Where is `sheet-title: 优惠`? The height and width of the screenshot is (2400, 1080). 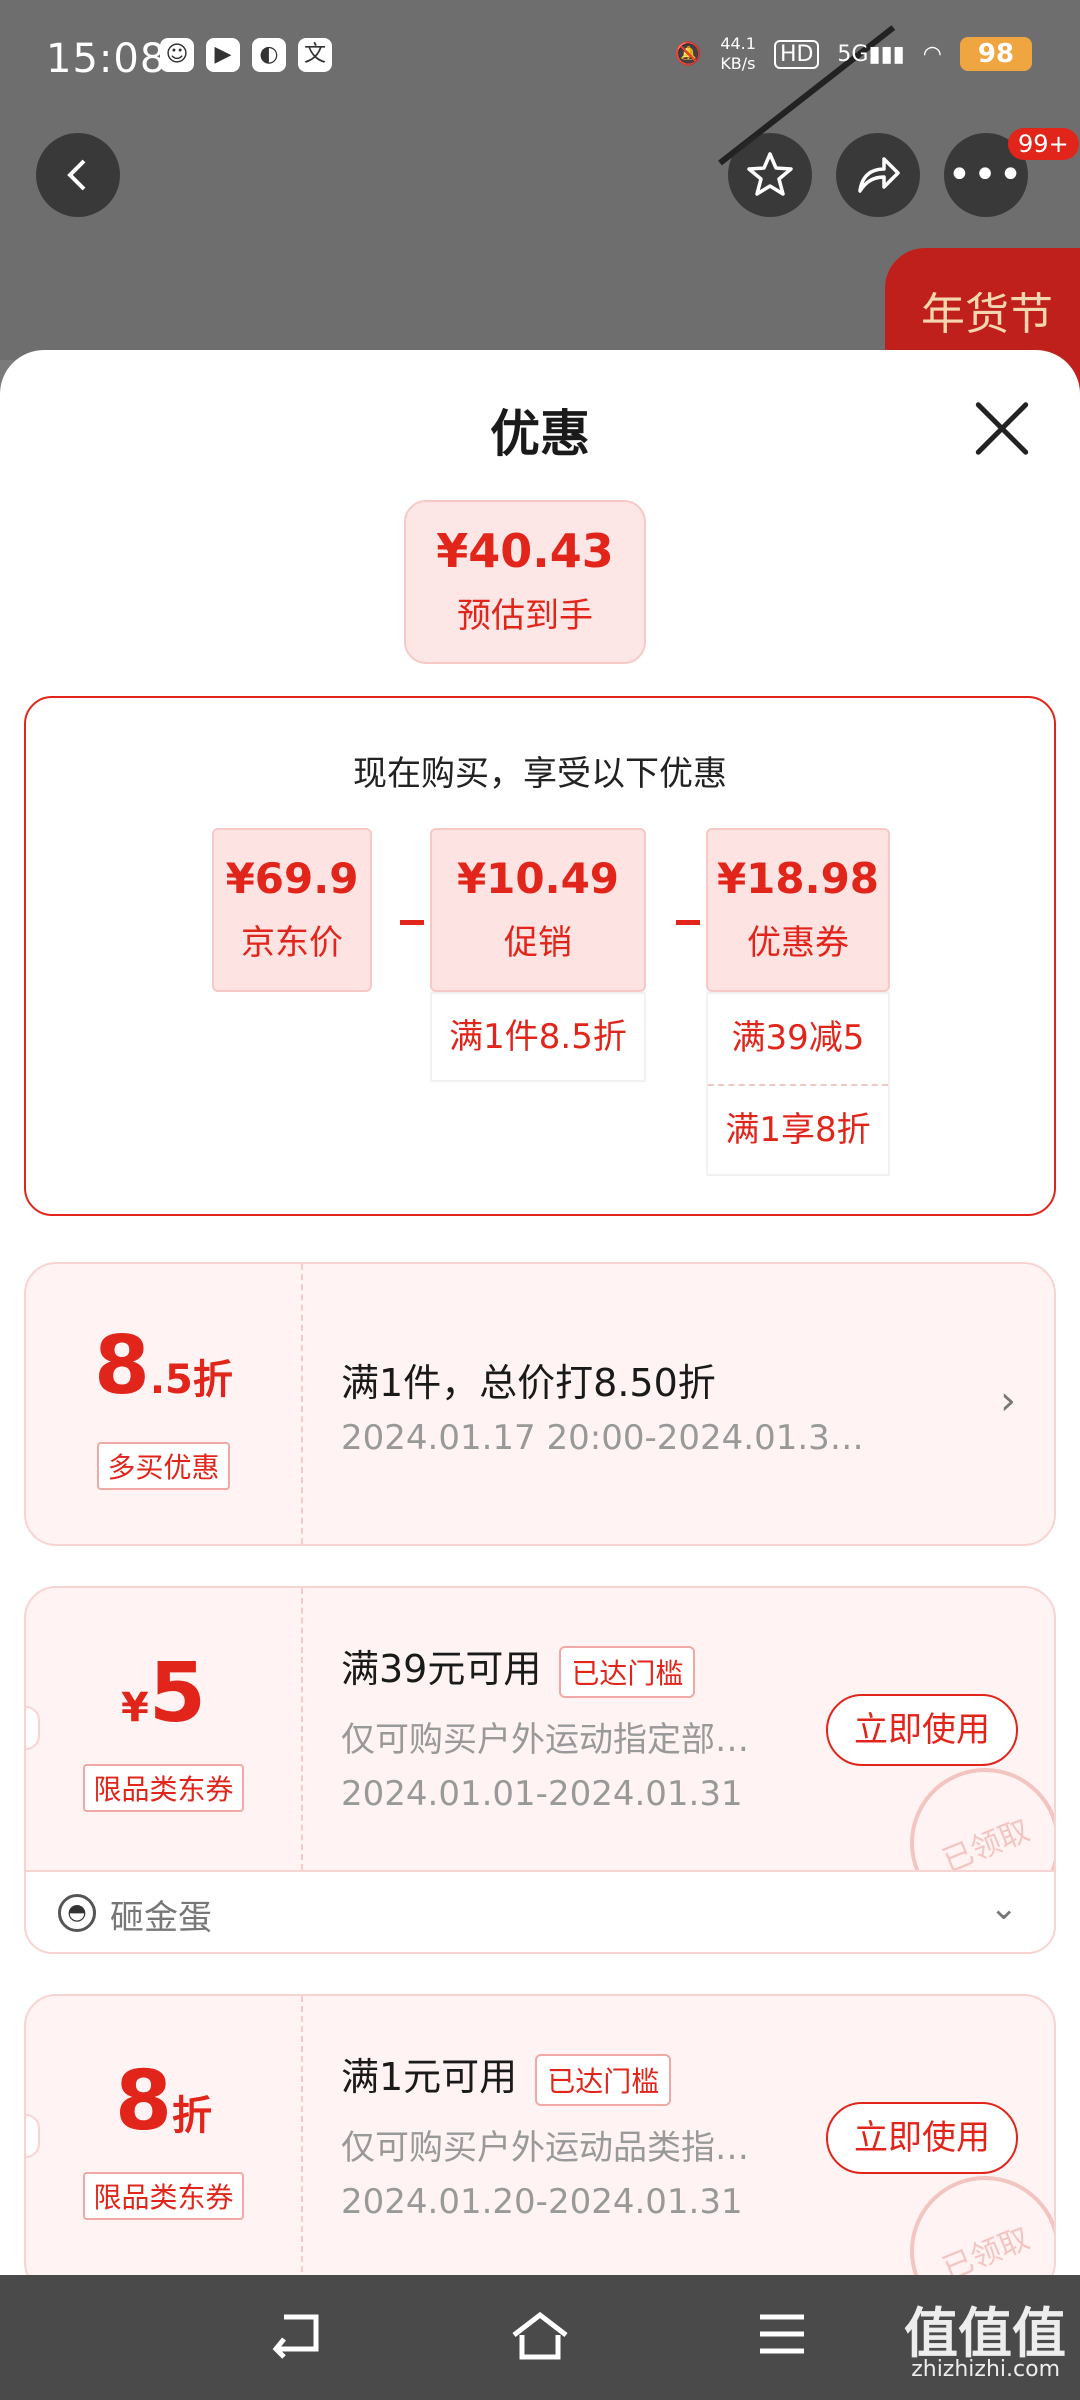 sheet-title: 优惠 is located at coordinates (540, 434).